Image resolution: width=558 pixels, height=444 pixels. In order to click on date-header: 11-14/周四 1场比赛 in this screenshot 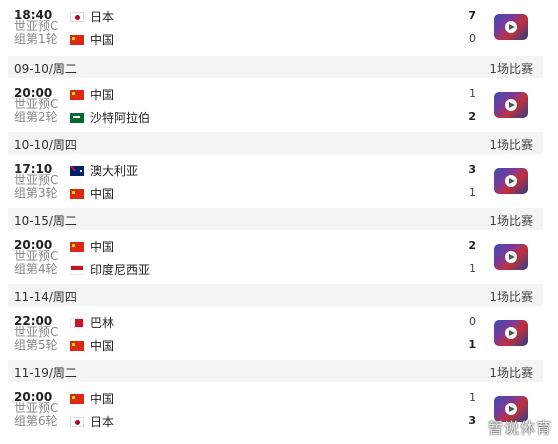, I will do `click(275, 295)`.